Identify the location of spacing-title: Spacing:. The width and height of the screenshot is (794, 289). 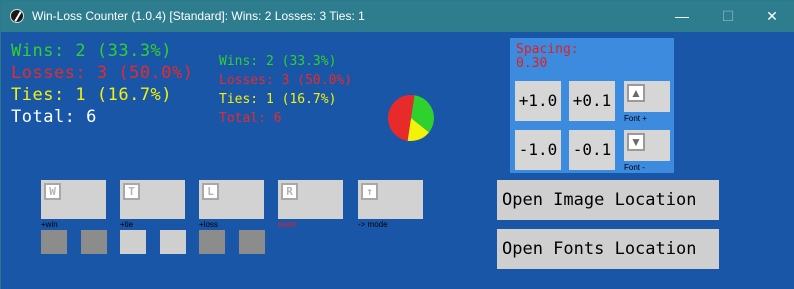
(547, 49).